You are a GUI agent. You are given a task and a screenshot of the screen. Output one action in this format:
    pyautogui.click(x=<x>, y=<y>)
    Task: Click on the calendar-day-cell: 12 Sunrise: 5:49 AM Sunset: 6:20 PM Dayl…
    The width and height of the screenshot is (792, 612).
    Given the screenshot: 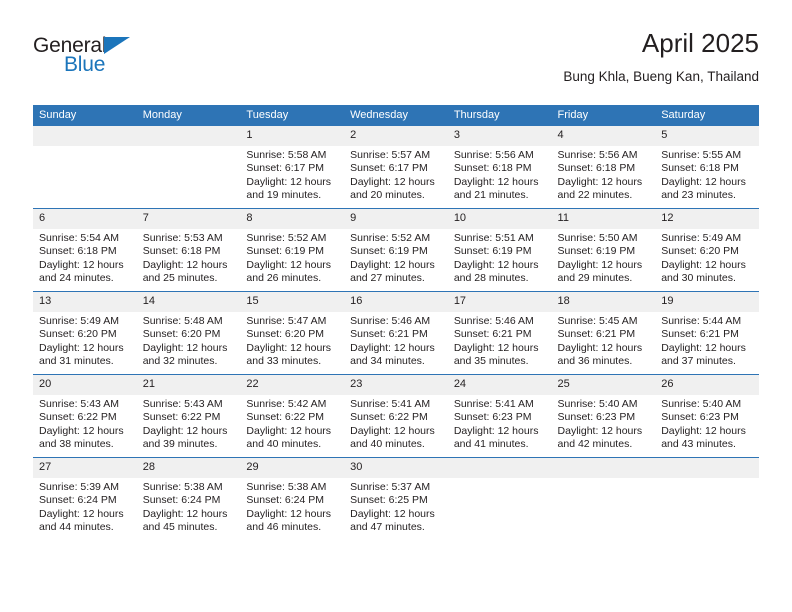 What is the action you would take?
    pyautogui.click(x=707, y=250)
    